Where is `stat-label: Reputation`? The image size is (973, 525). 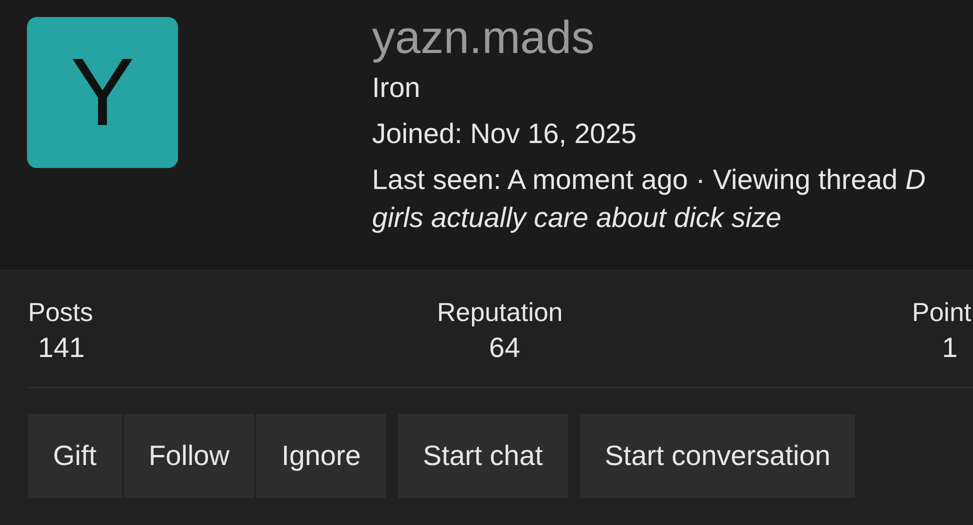
stat-label: Reputation is located at coordinates (500, 312).